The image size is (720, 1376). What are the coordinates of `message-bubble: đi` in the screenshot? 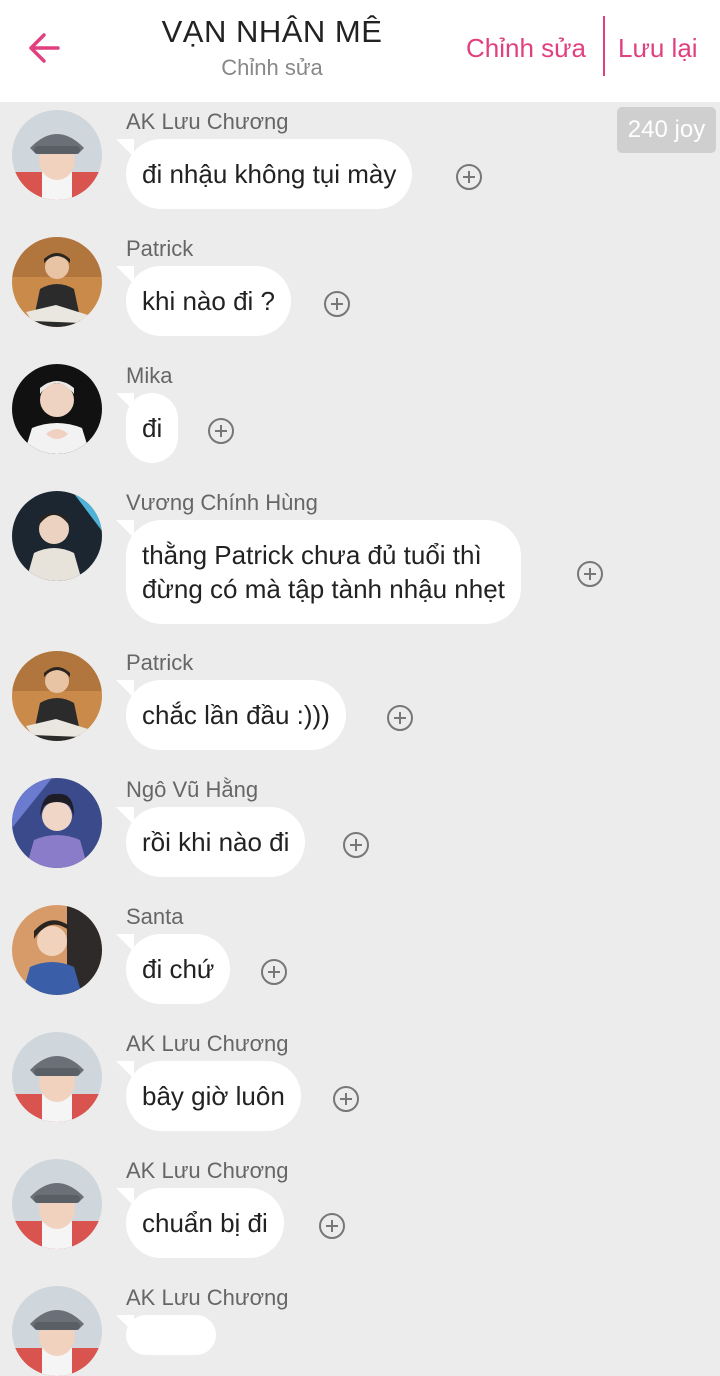 It's located at (147, 428).